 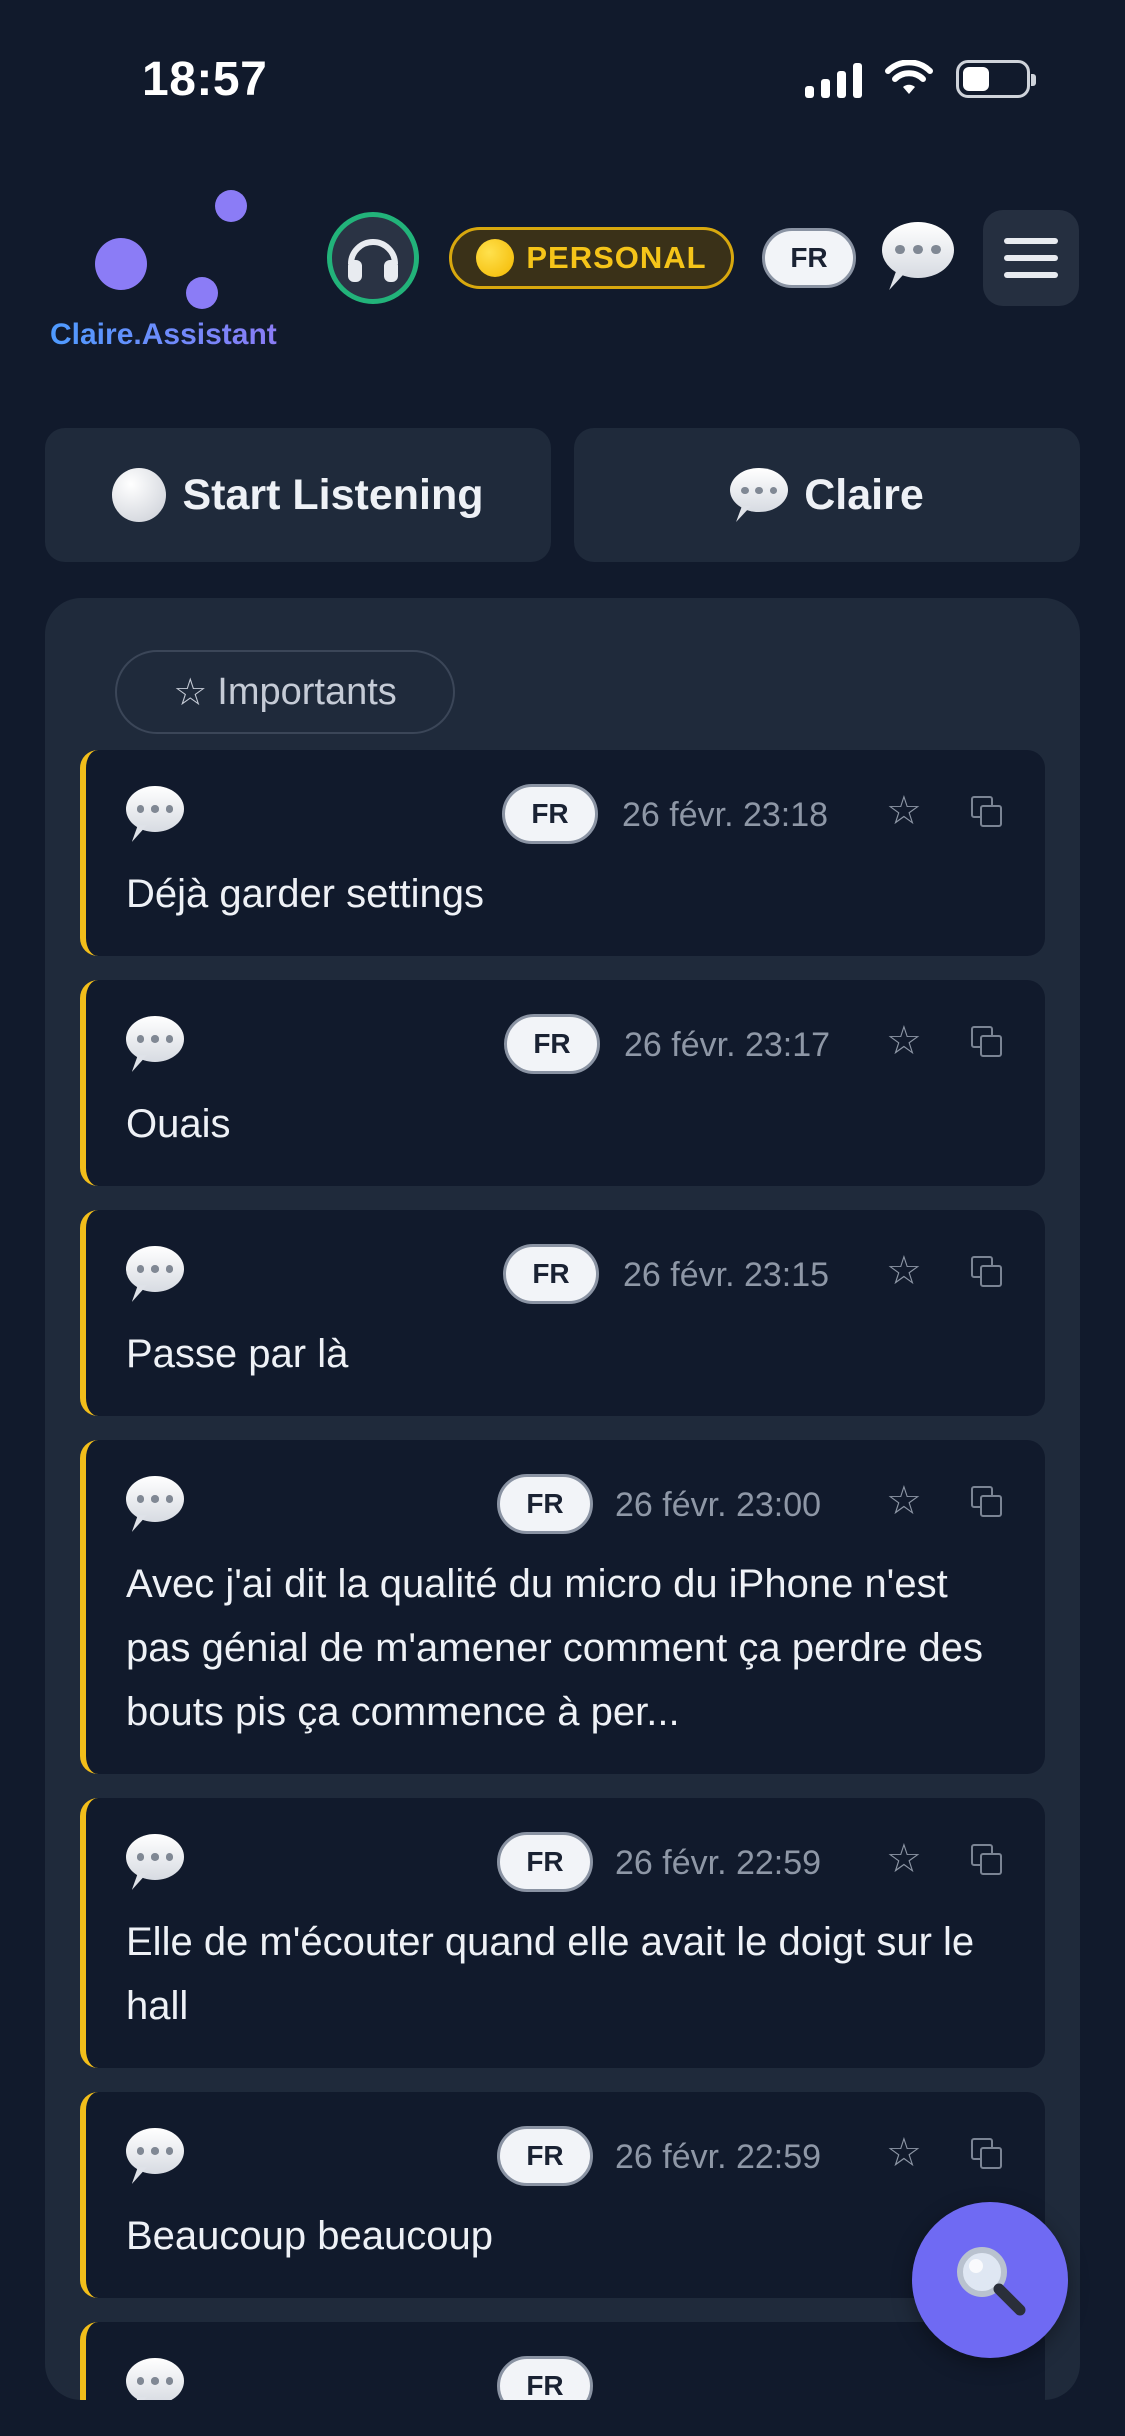 I want to click on app-logo: Claire.Assistant, so click(x=165, y=275).